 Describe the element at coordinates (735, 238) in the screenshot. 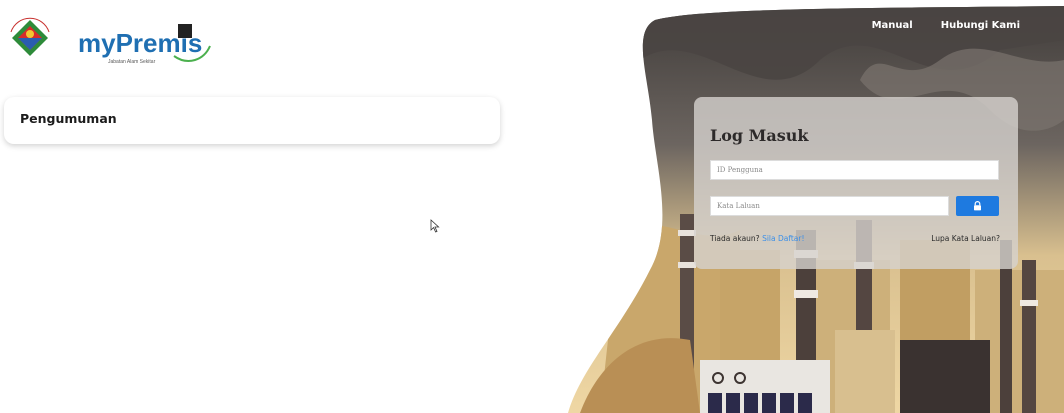

I see `no-account-text: Tiada akaun?` at that location.